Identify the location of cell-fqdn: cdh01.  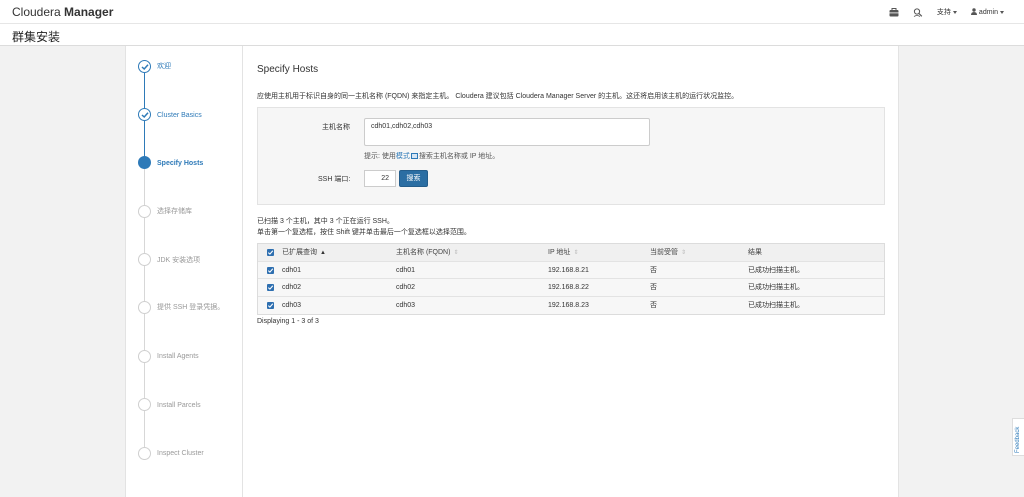
(406, 270).